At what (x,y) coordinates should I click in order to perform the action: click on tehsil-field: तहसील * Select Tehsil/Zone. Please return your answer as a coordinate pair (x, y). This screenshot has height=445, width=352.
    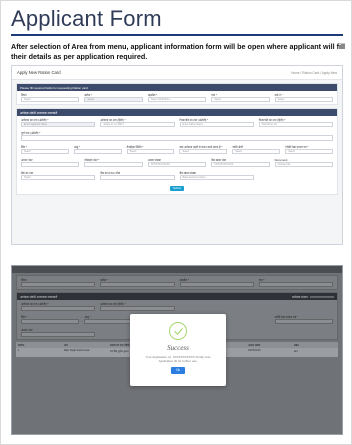
    Looking at the image, I should click on (177, 97).